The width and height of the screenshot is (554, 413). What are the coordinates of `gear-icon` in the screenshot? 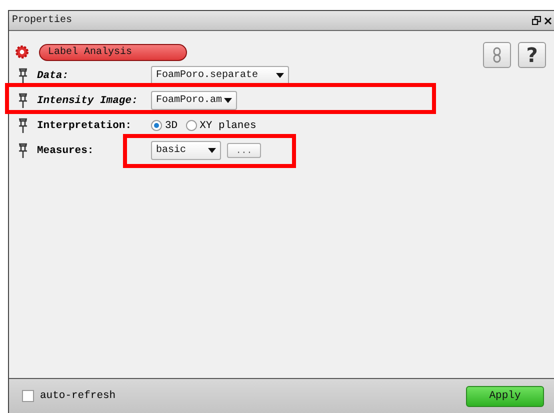 It's located at (22, 52).